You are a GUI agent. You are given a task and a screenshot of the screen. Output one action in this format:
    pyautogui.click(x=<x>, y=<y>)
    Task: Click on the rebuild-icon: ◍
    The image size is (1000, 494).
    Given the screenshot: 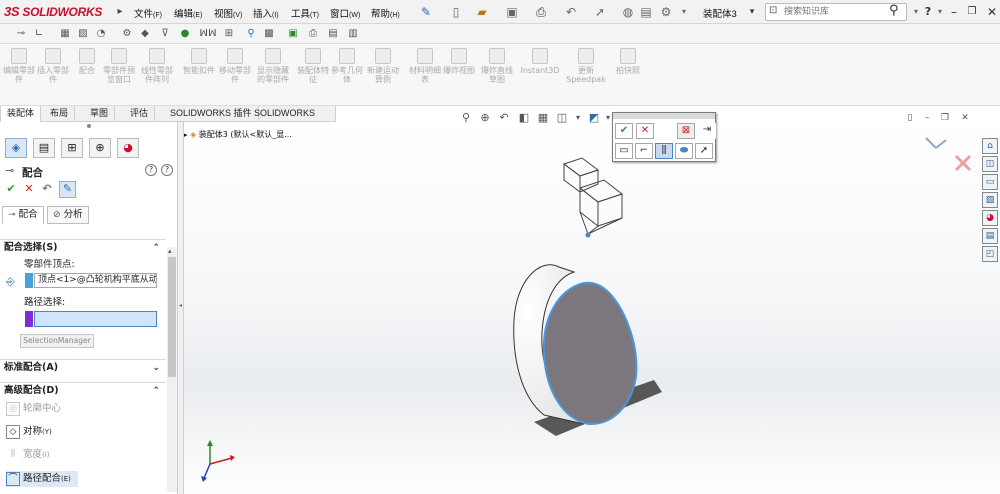 What is the action you would take?
    pyautogui.click(x=628, y=12)
    